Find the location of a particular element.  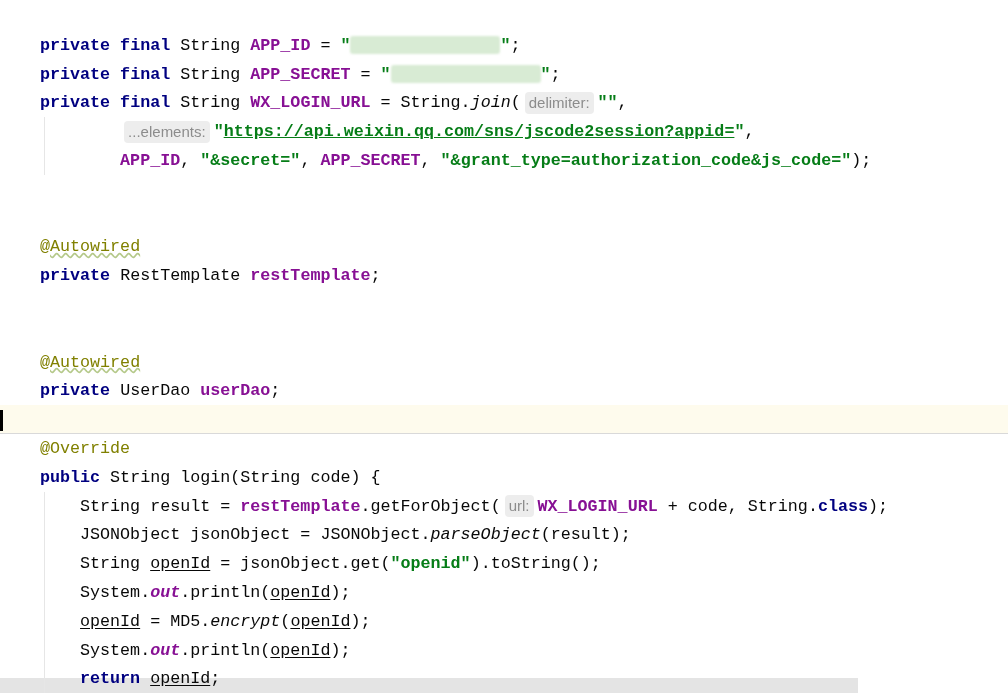

code-text: JSONObject jsonObject = JSONObject.parseObject(result); is located at coordinates (355, 535).